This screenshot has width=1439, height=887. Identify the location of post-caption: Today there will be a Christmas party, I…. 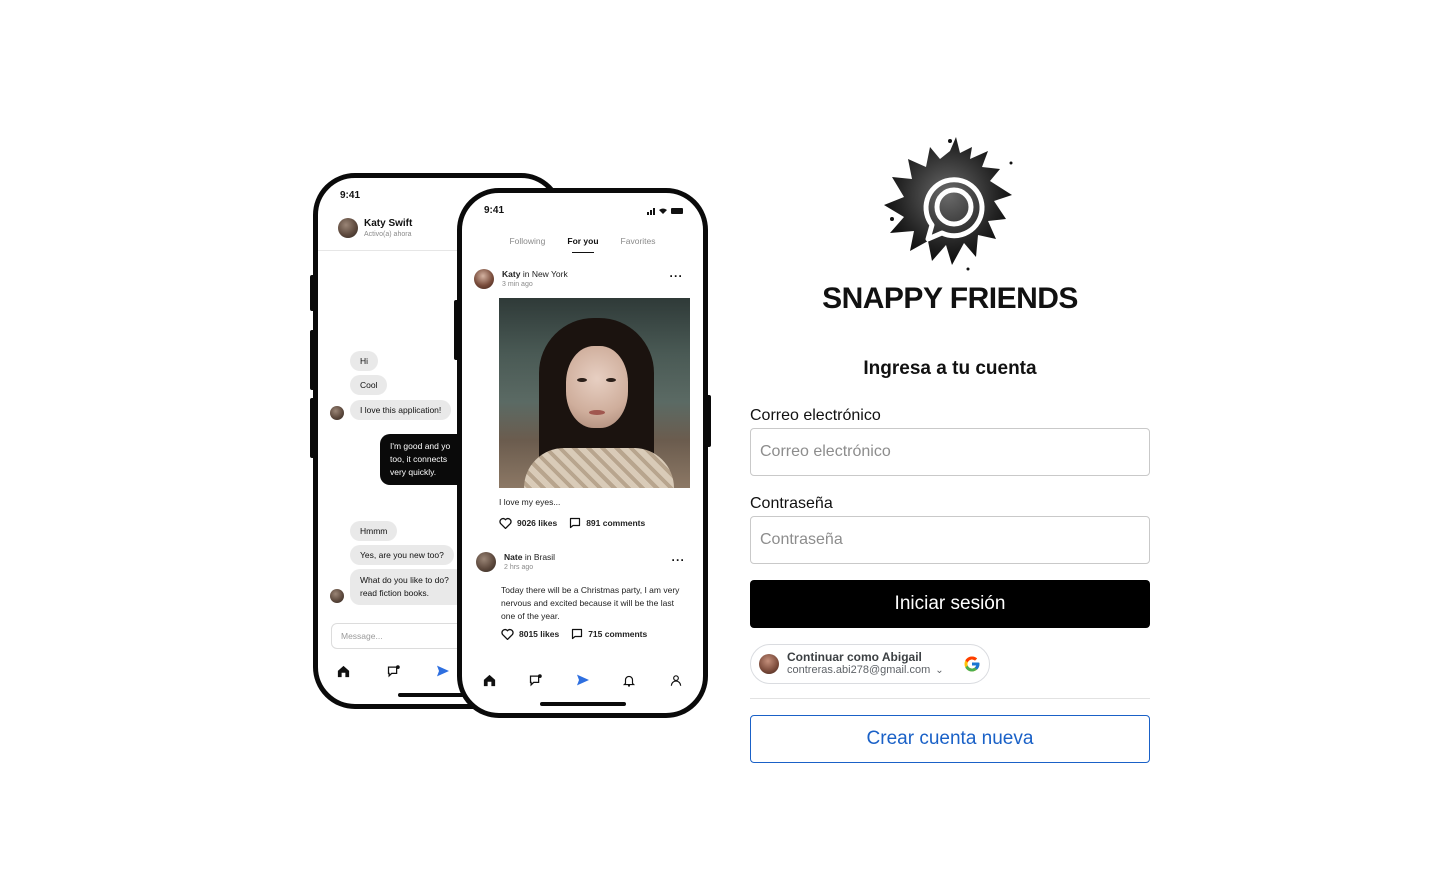
(590, 603).